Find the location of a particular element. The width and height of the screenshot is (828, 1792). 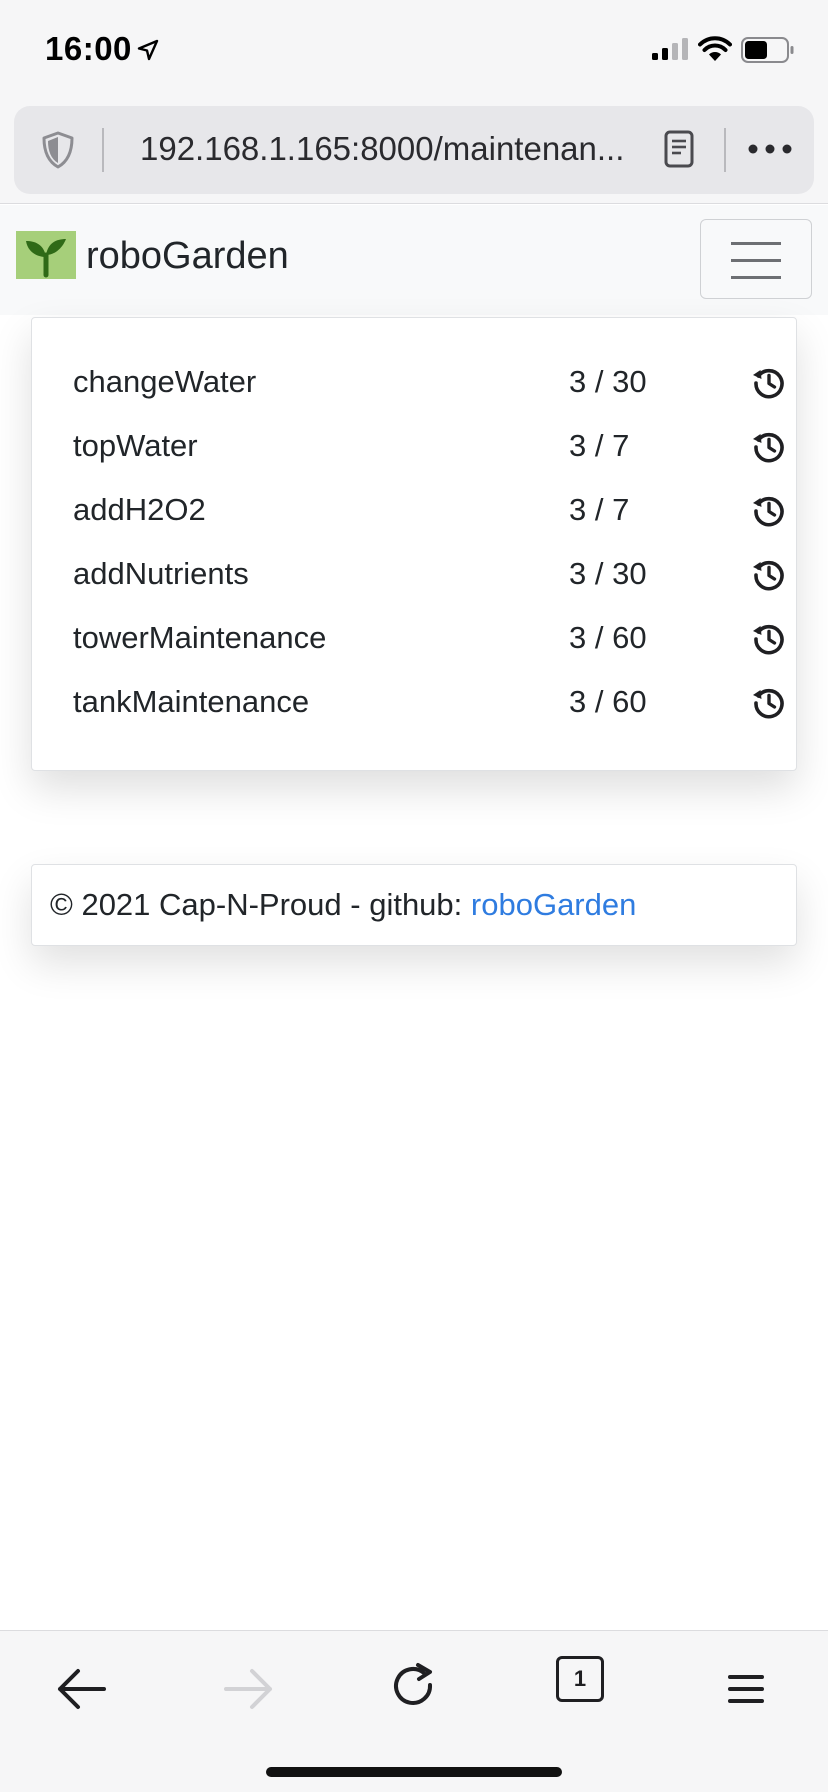

location-arrow-icon is located at coordinates (148, 50).